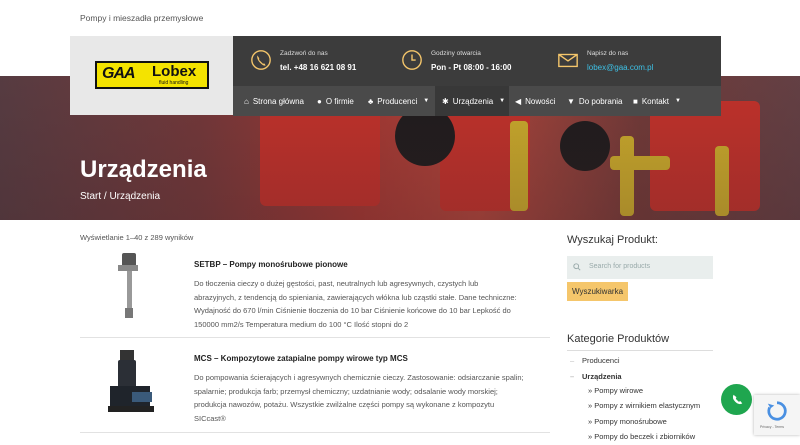  I want to click on recaptcha-badge: Privacy - Terms, so click(777, 415).